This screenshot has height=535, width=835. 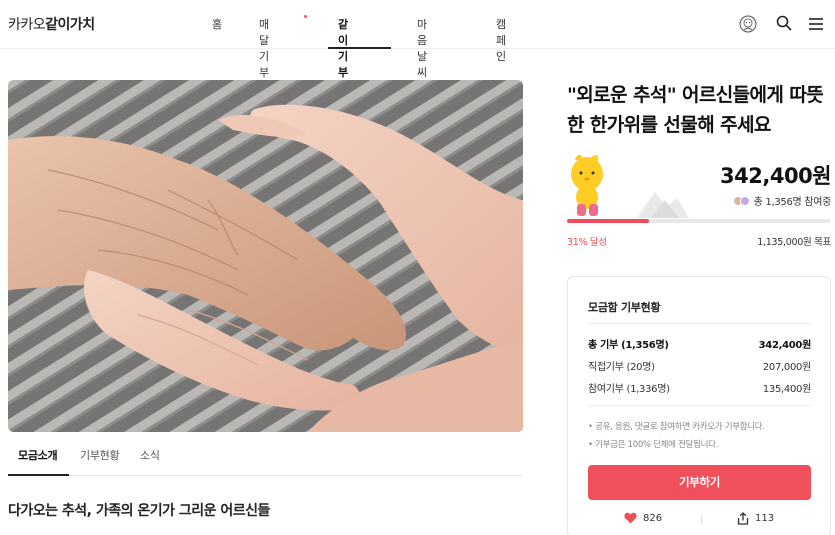 I want to click on logo: 카카오같이가치, so click(x=51, y=24).